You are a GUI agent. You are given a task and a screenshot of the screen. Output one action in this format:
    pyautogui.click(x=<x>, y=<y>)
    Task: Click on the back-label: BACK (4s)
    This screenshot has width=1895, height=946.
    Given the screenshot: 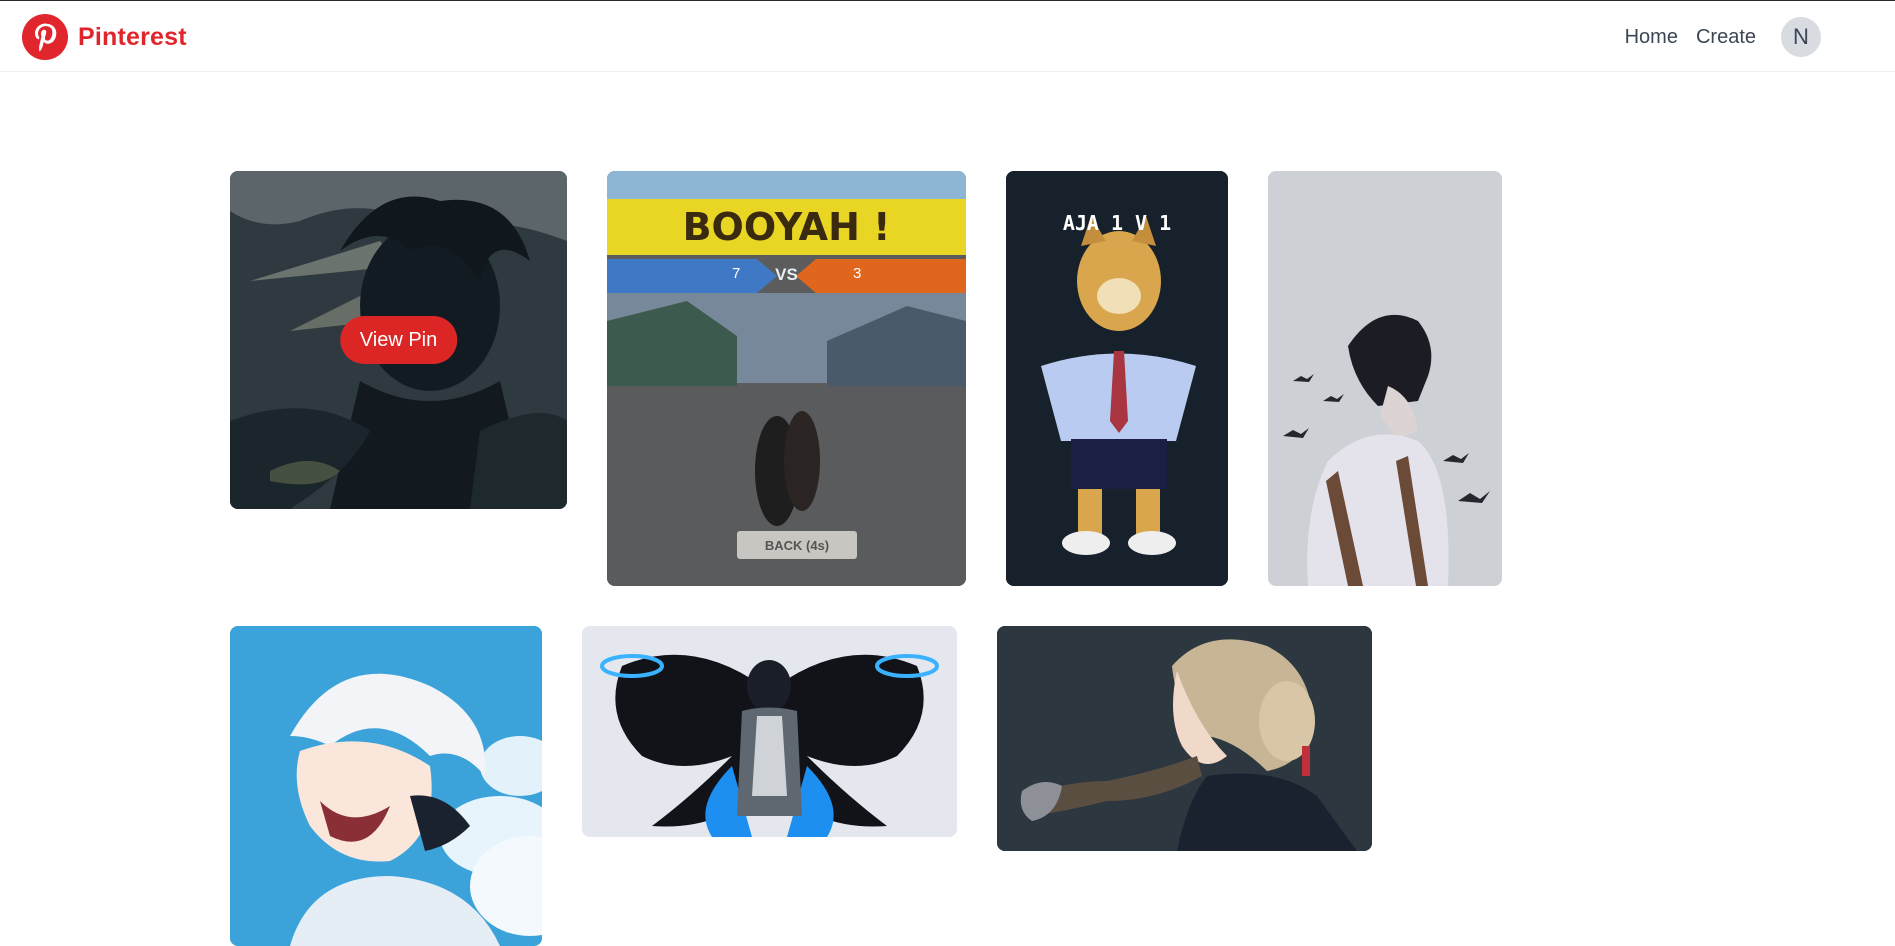 What is the action you would take?
    pyautogui.click(x=797, y=545)
    